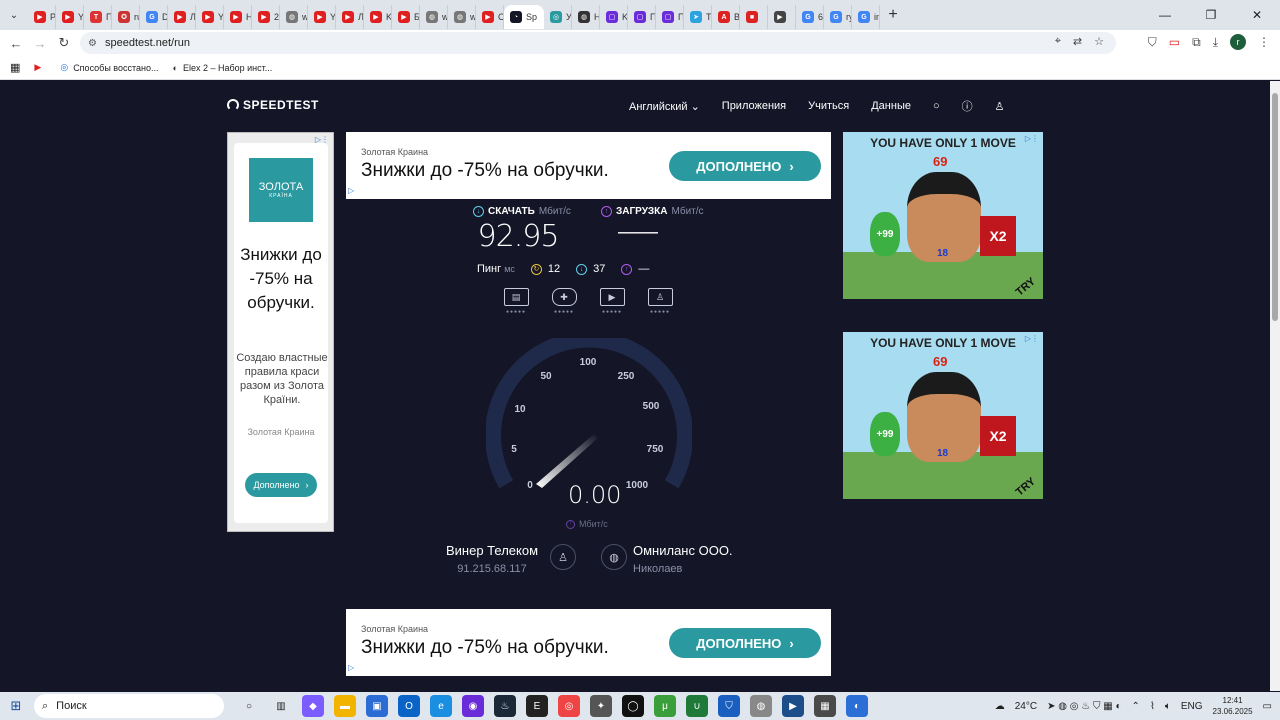 This screenshot has width=1280, height=720. I want to click on weather-icon: ☁, so click(1000, 706).